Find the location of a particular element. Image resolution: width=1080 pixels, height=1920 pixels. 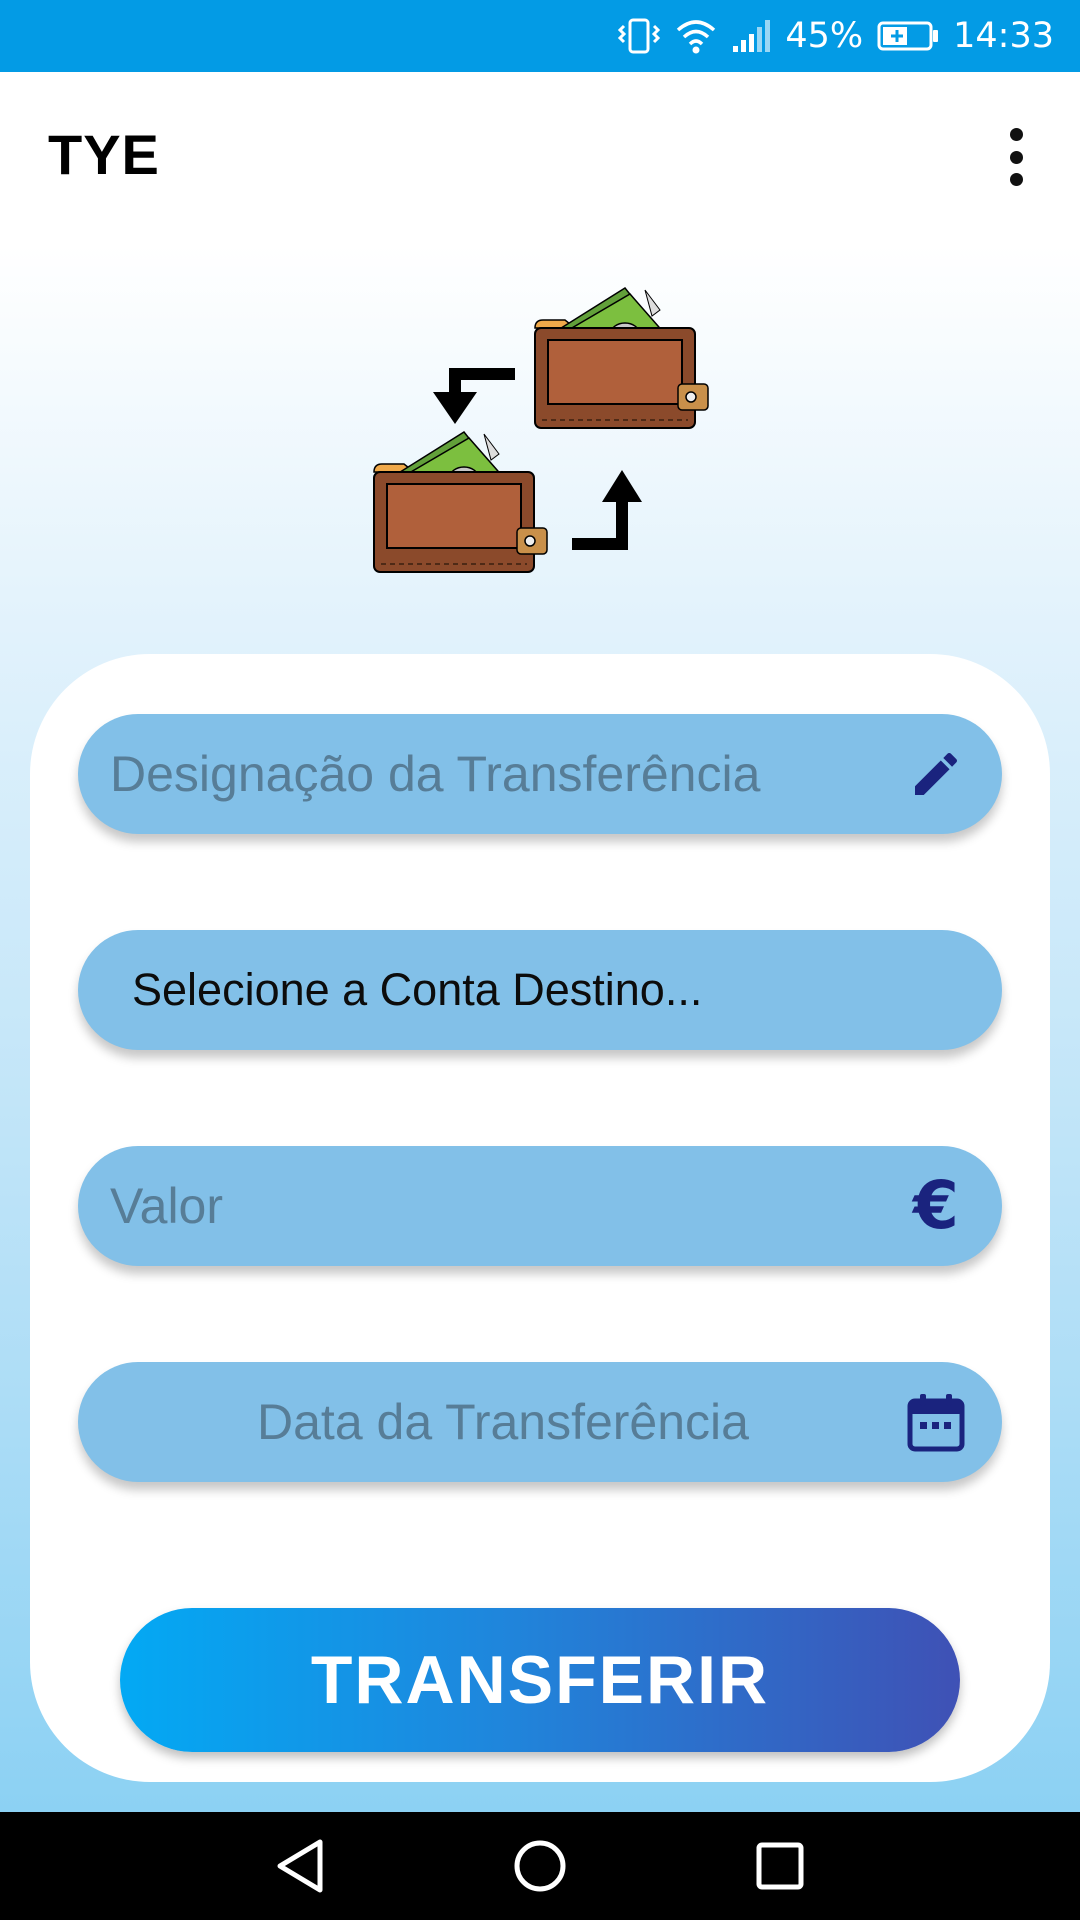

euro-icon: € is located at coordinates (936, 1205).